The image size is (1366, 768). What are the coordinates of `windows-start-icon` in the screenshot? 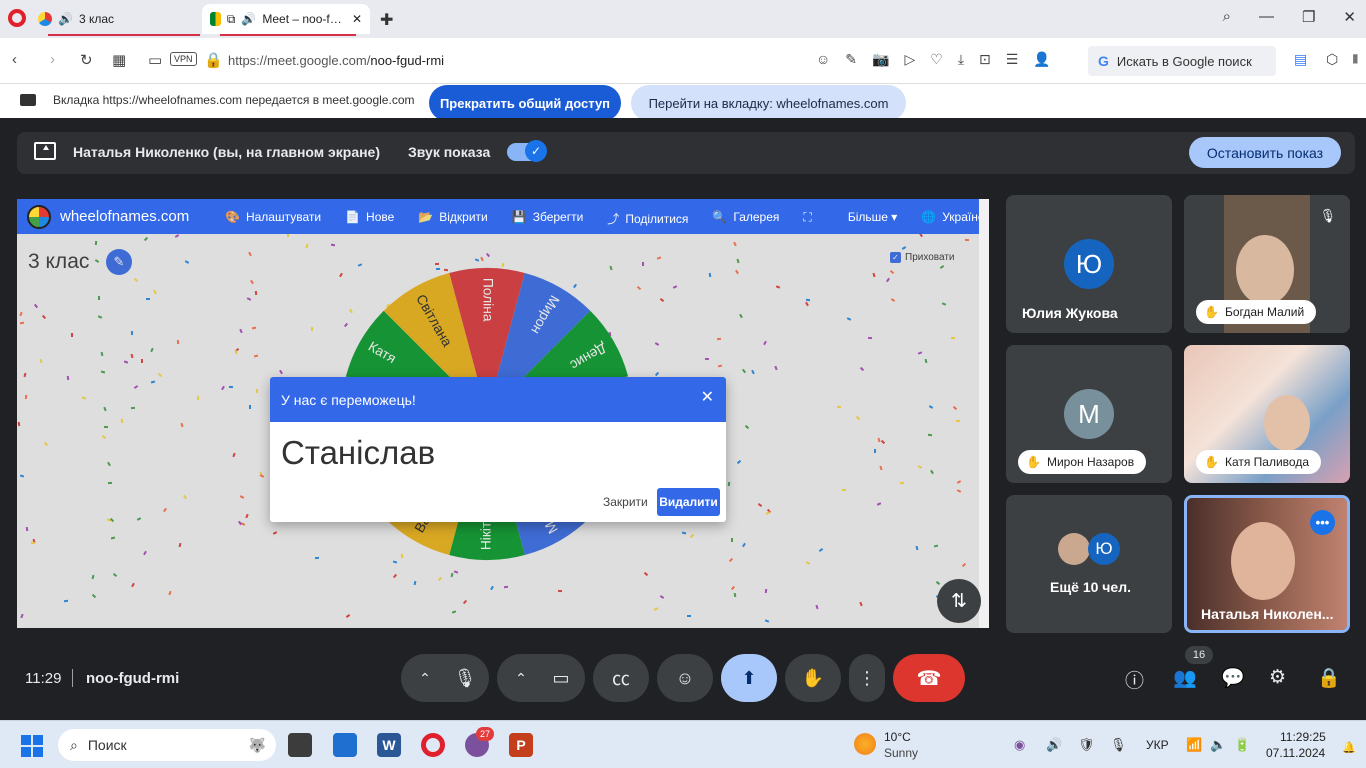 It's located at (32, 746).